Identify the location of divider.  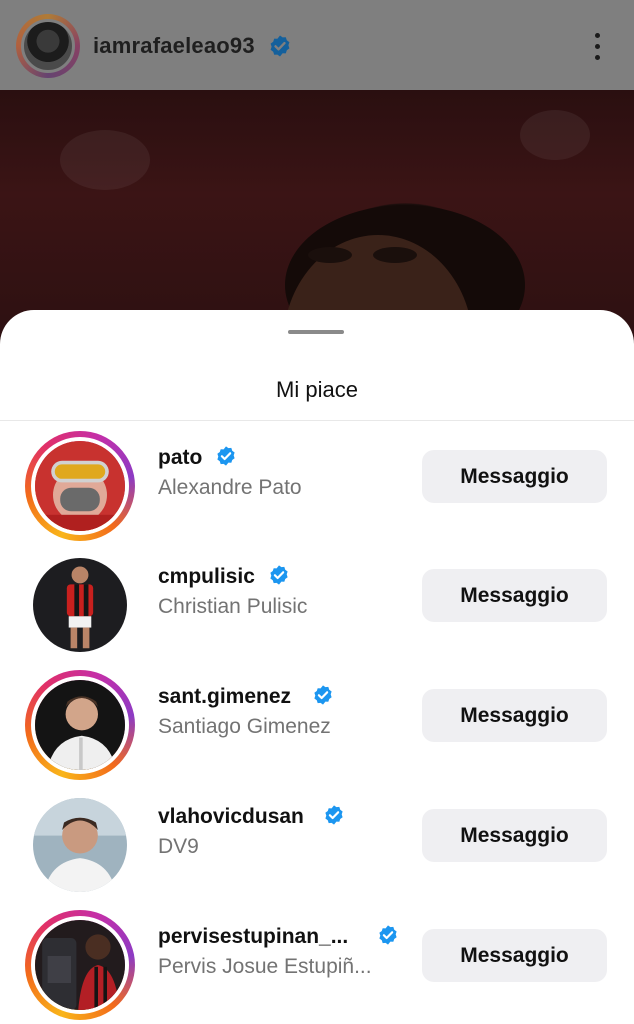
(317, 420).